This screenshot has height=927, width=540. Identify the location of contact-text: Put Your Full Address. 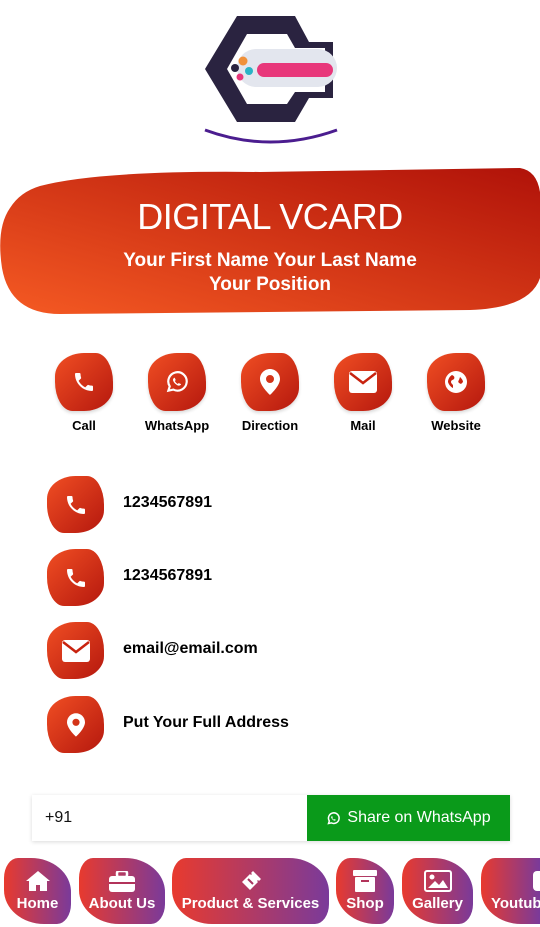
(206, 723).